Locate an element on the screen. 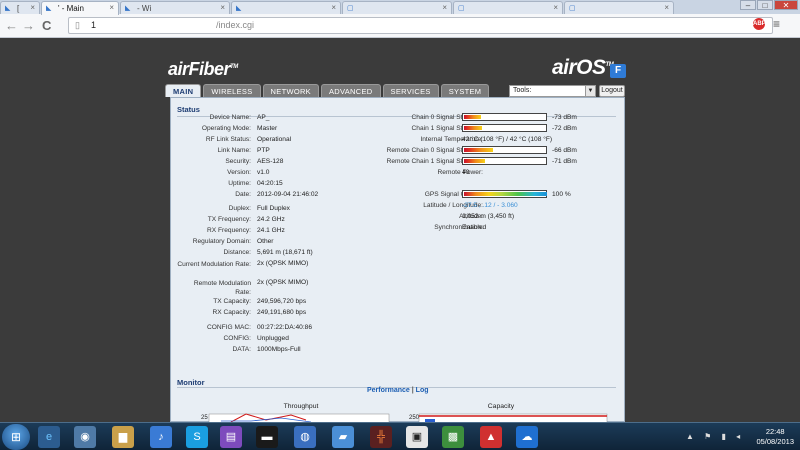 This screenshot has width=800, height=450. signal-value: -72 dBm is located at coordinates (564, 128).